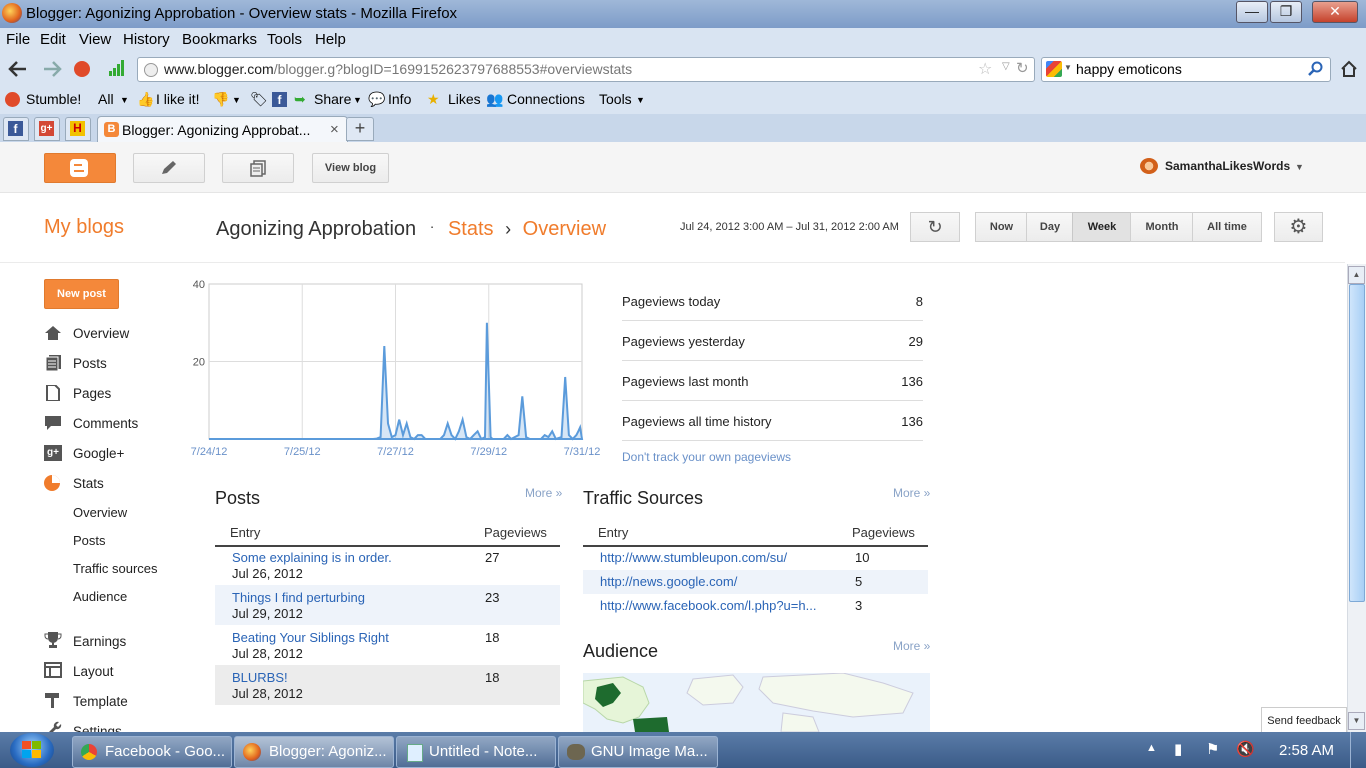  Describe the element at coordinates (84, 227) in the screenshot. I see `my-blogs-link: My blogs` at that location.